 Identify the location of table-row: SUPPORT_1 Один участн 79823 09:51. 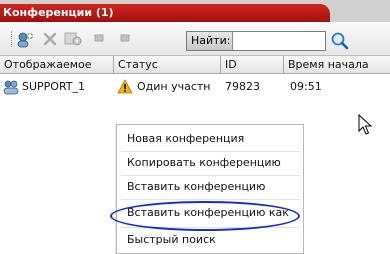
(195, 87).